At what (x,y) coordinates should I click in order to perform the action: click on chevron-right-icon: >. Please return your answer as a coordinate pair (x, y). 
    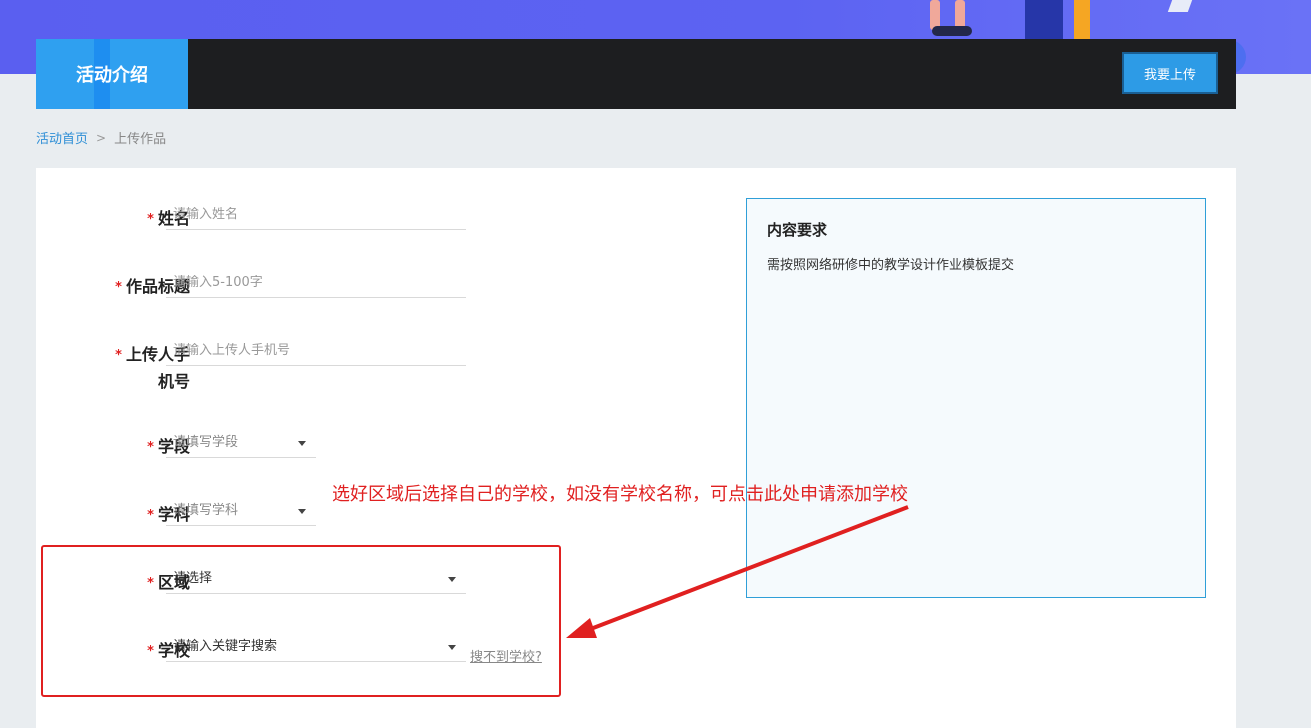
    Looking at the image, I should click on (101, 137).